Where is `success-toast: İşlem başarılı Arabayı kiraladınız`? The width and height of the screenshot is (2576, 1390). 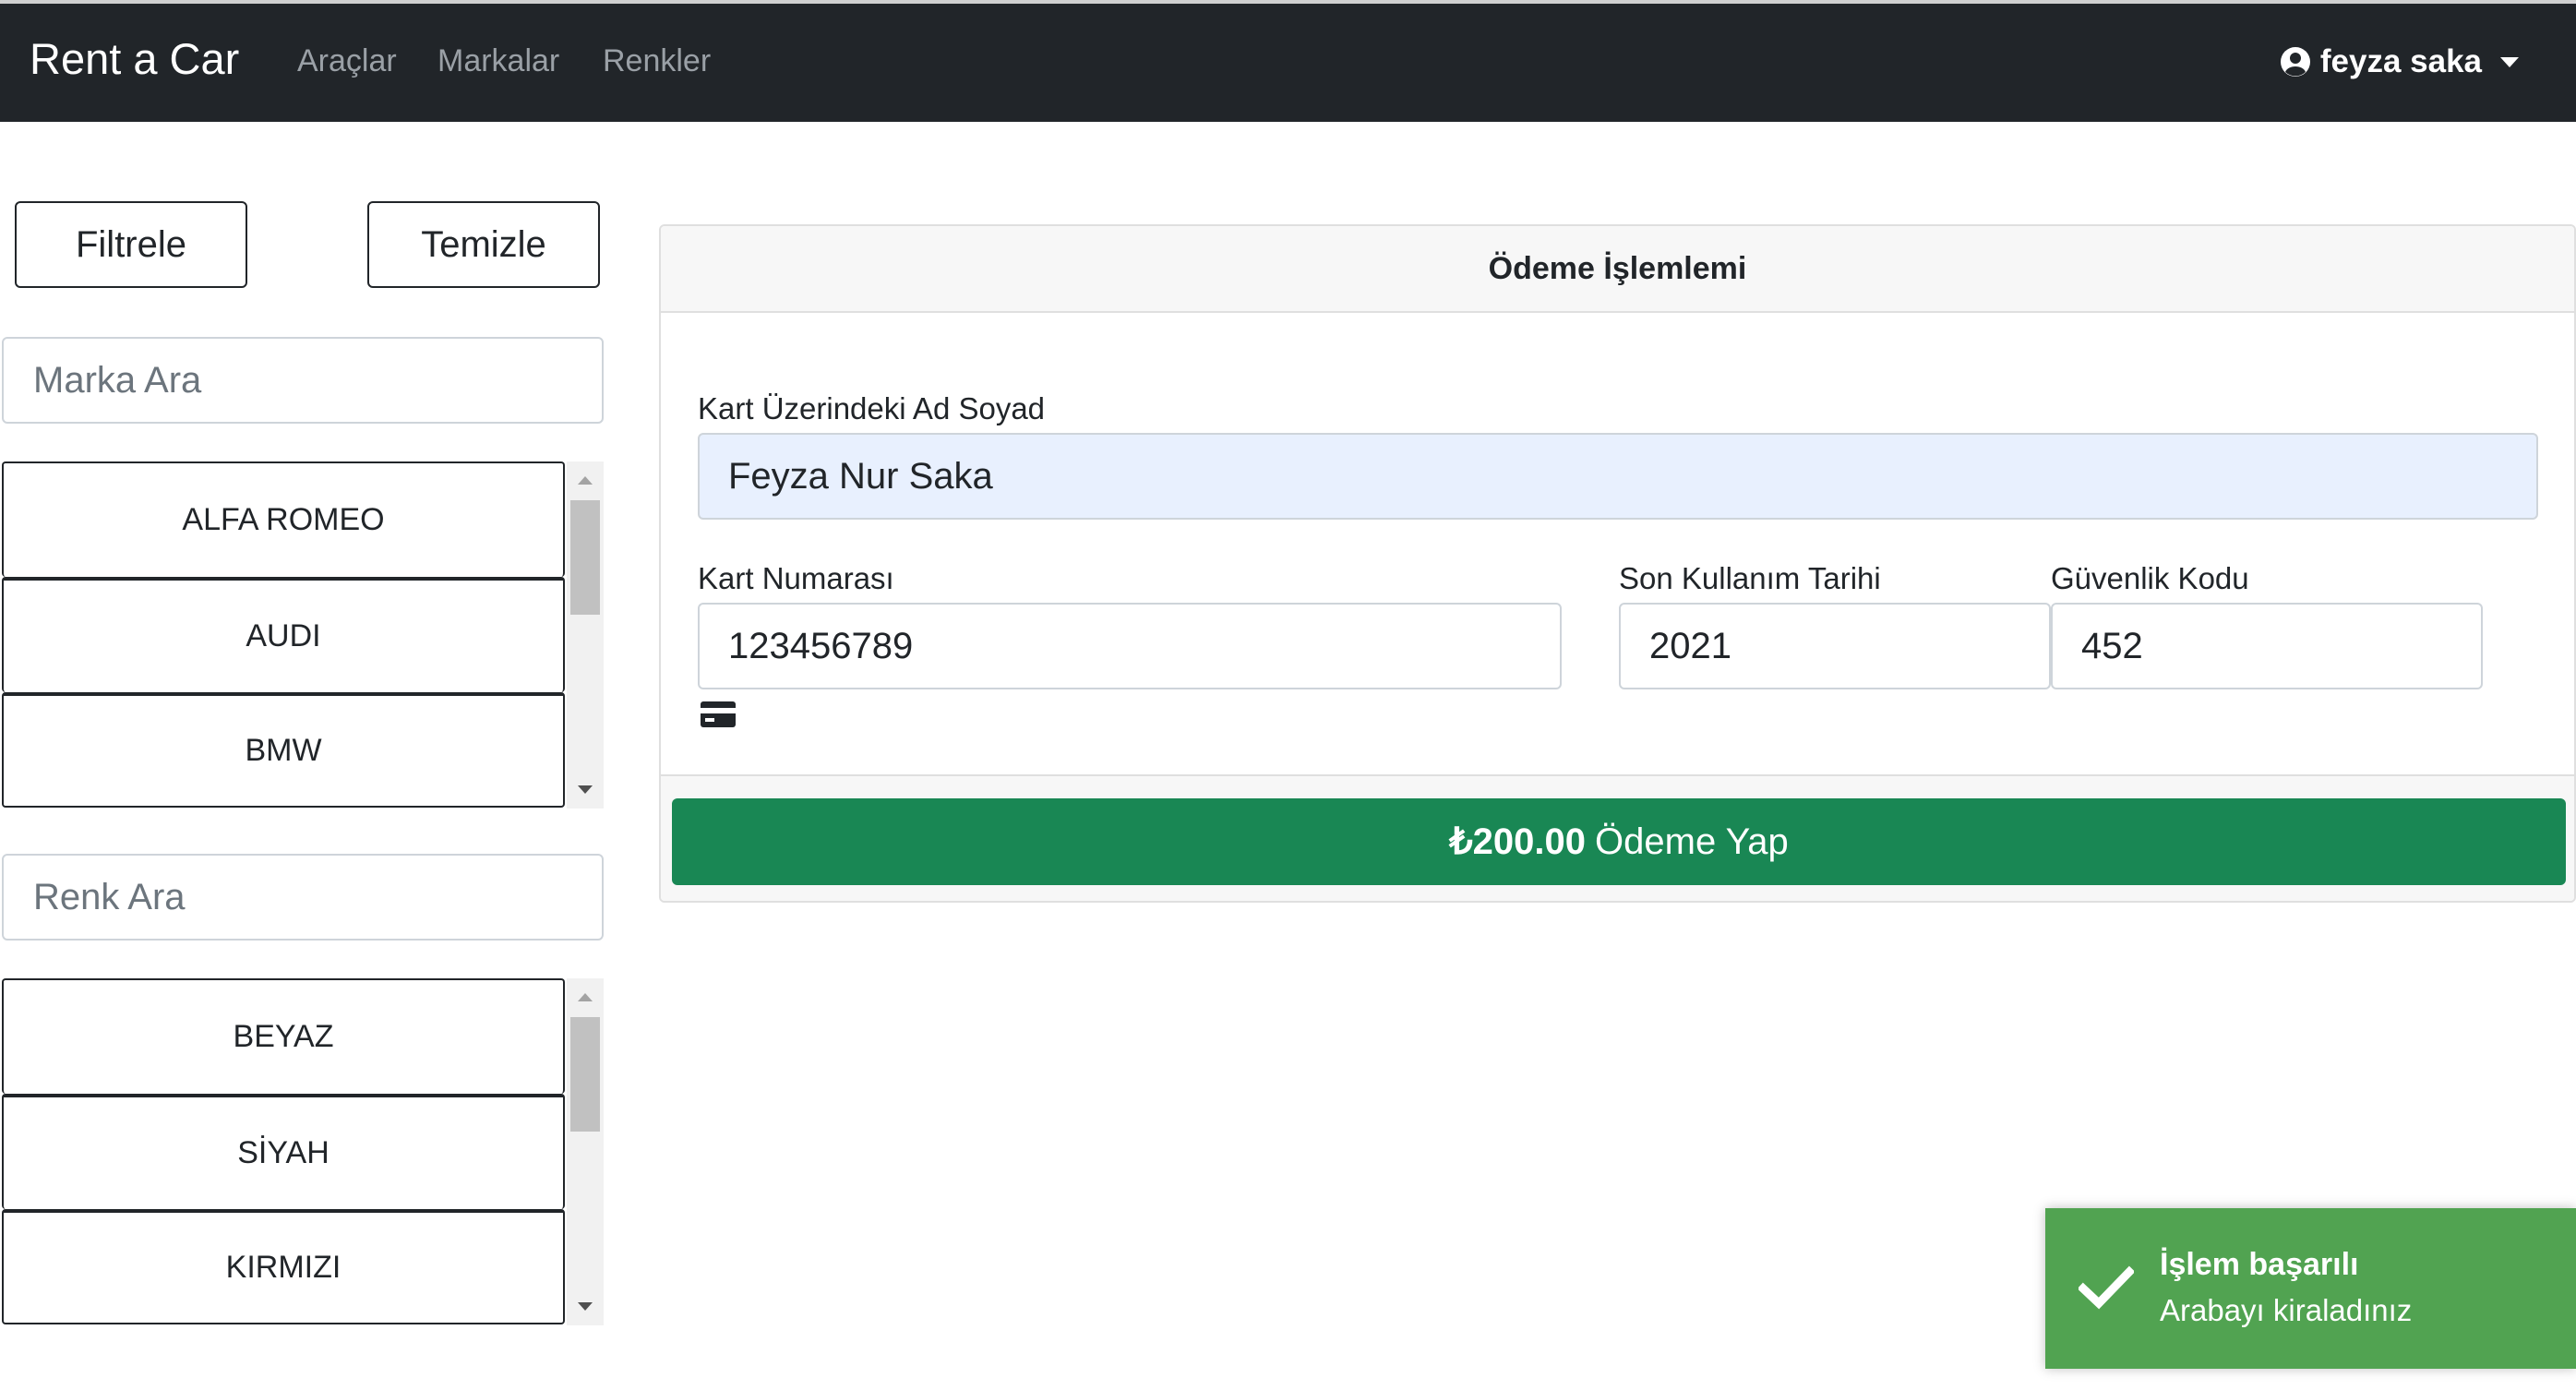 success-toast: İşlem başarılı Arabayı kiraladınız is located at coordinates (2311, 1288).